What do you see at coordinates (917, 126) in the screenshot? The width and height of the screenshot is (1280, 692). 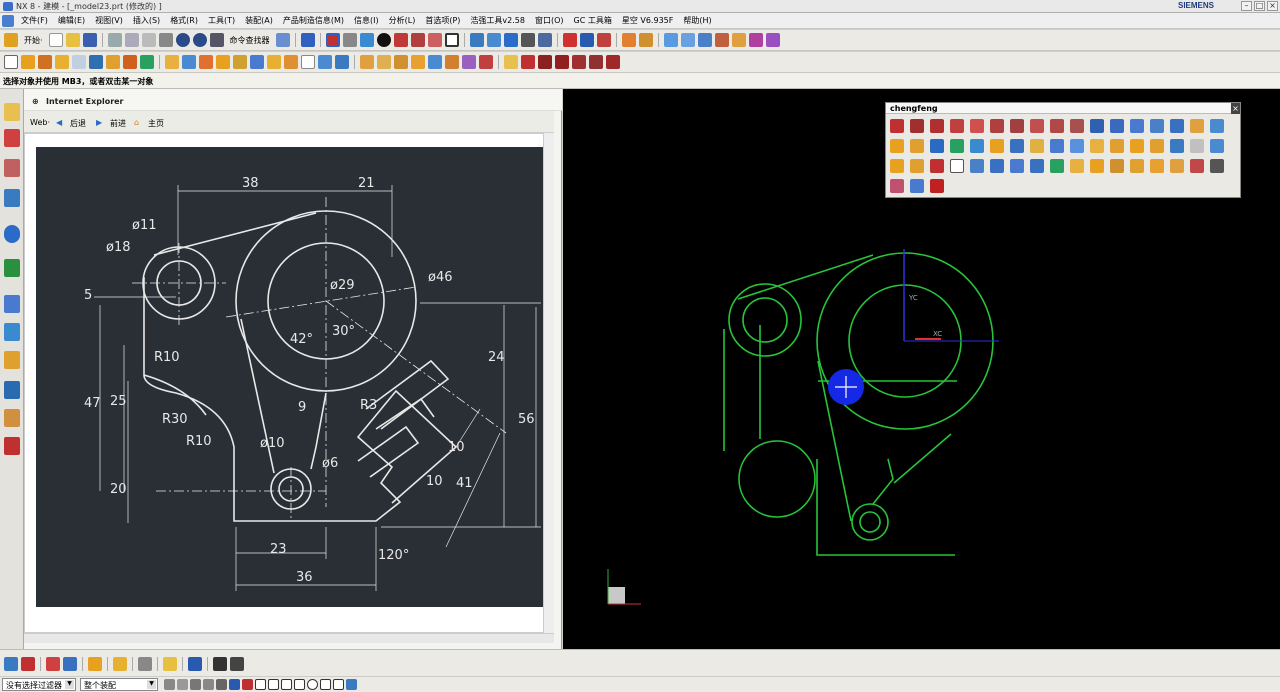 I see `arc-tool-icon` at bounding box center [917, 126].